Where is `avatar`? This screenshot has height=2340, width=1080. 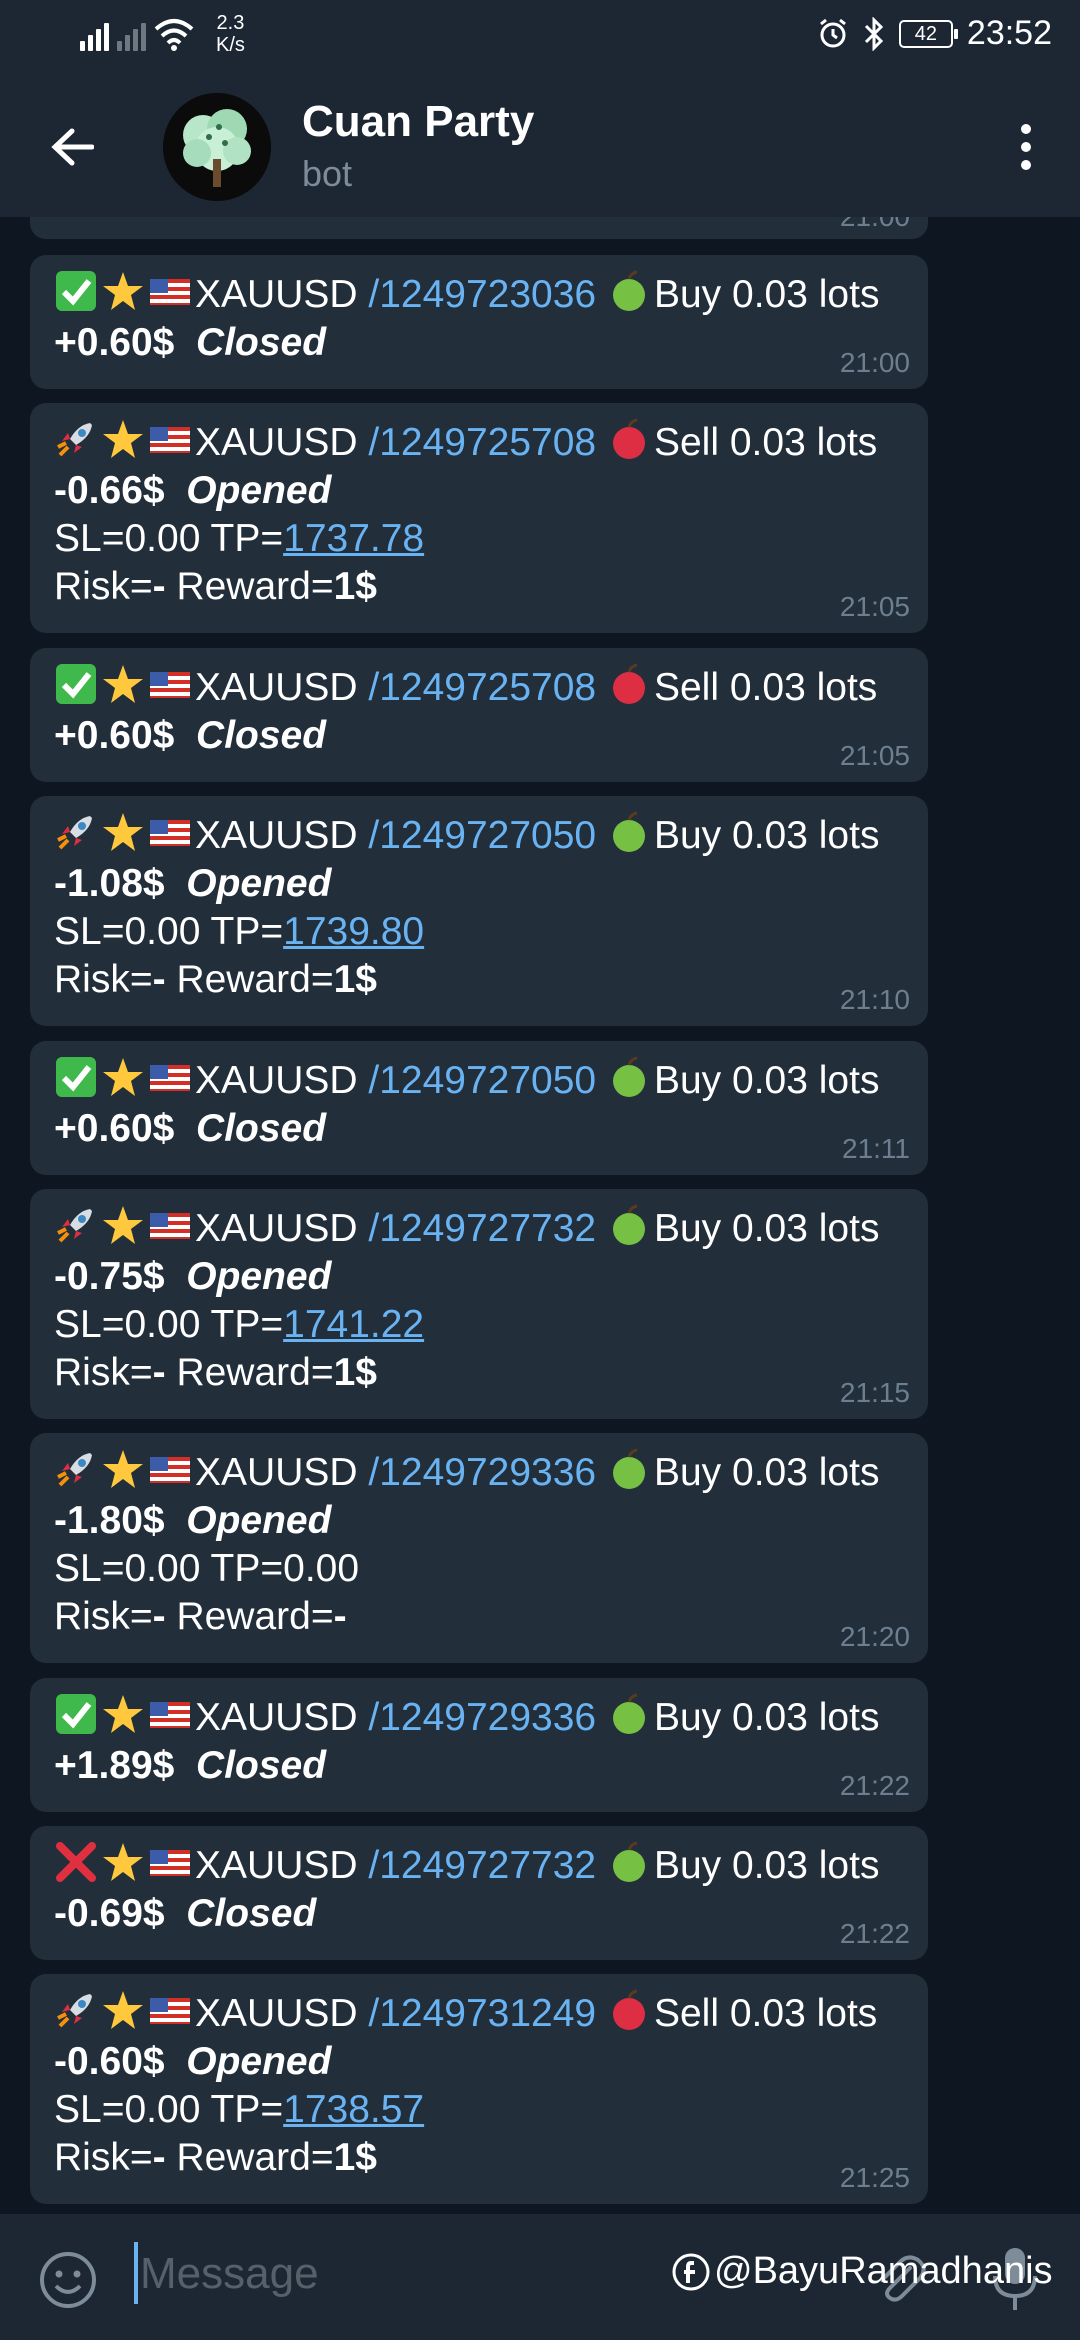 avatar is located at coordinates (217, 147).